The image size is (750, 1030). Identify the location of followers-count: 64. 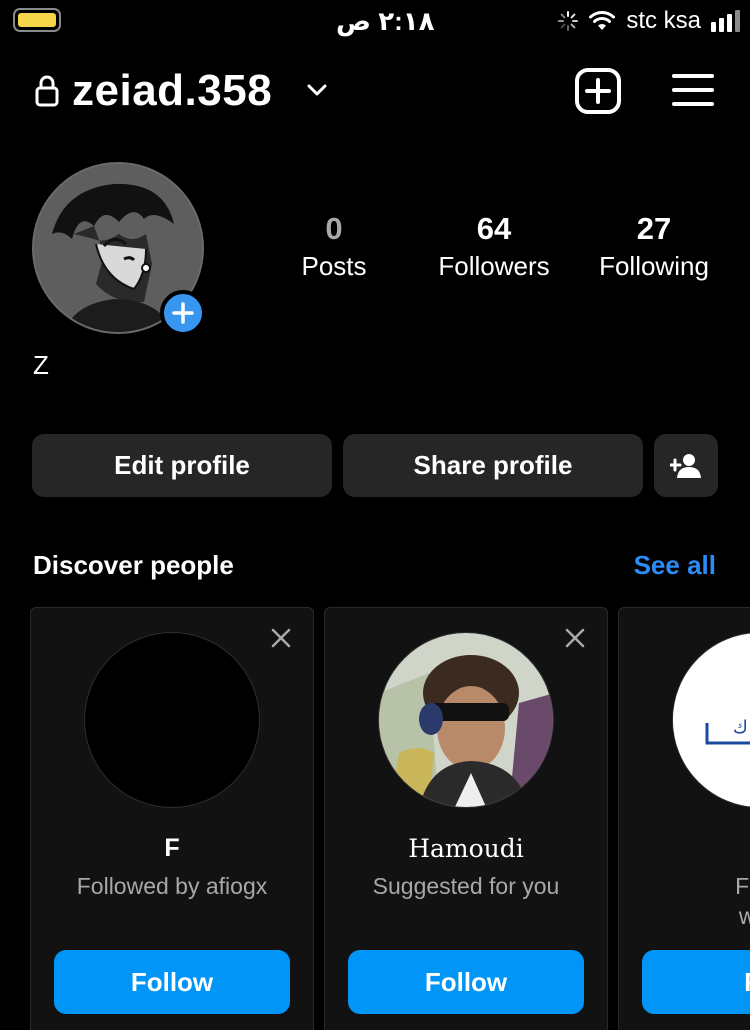
(494, 228).